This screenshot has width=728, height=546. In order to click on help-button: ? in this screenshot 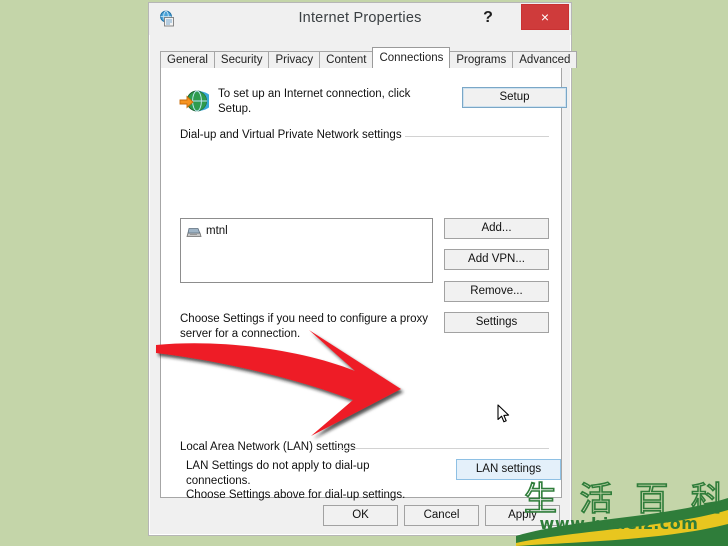, I will do `click(488, 18)`.